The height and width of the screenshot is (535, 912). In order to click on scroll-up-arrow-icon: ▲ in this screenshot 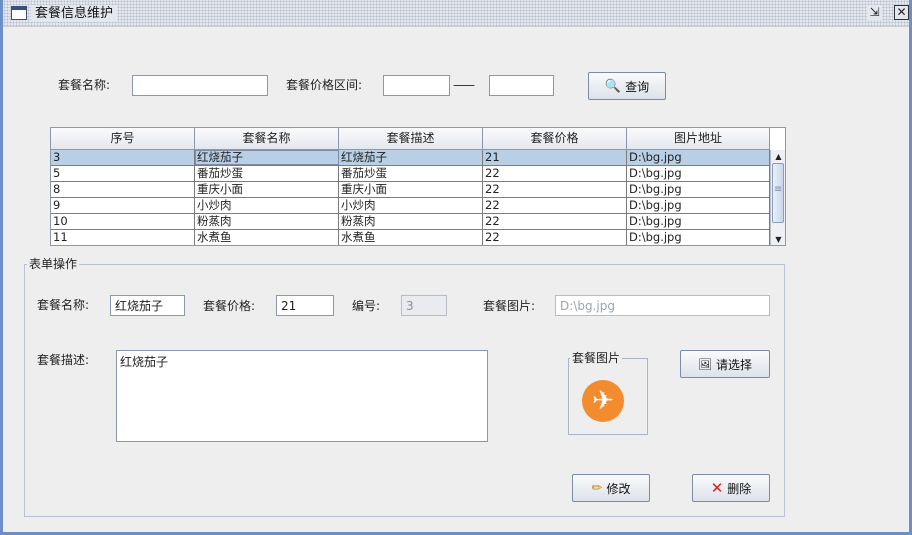, I will do `click(778, 157)`.